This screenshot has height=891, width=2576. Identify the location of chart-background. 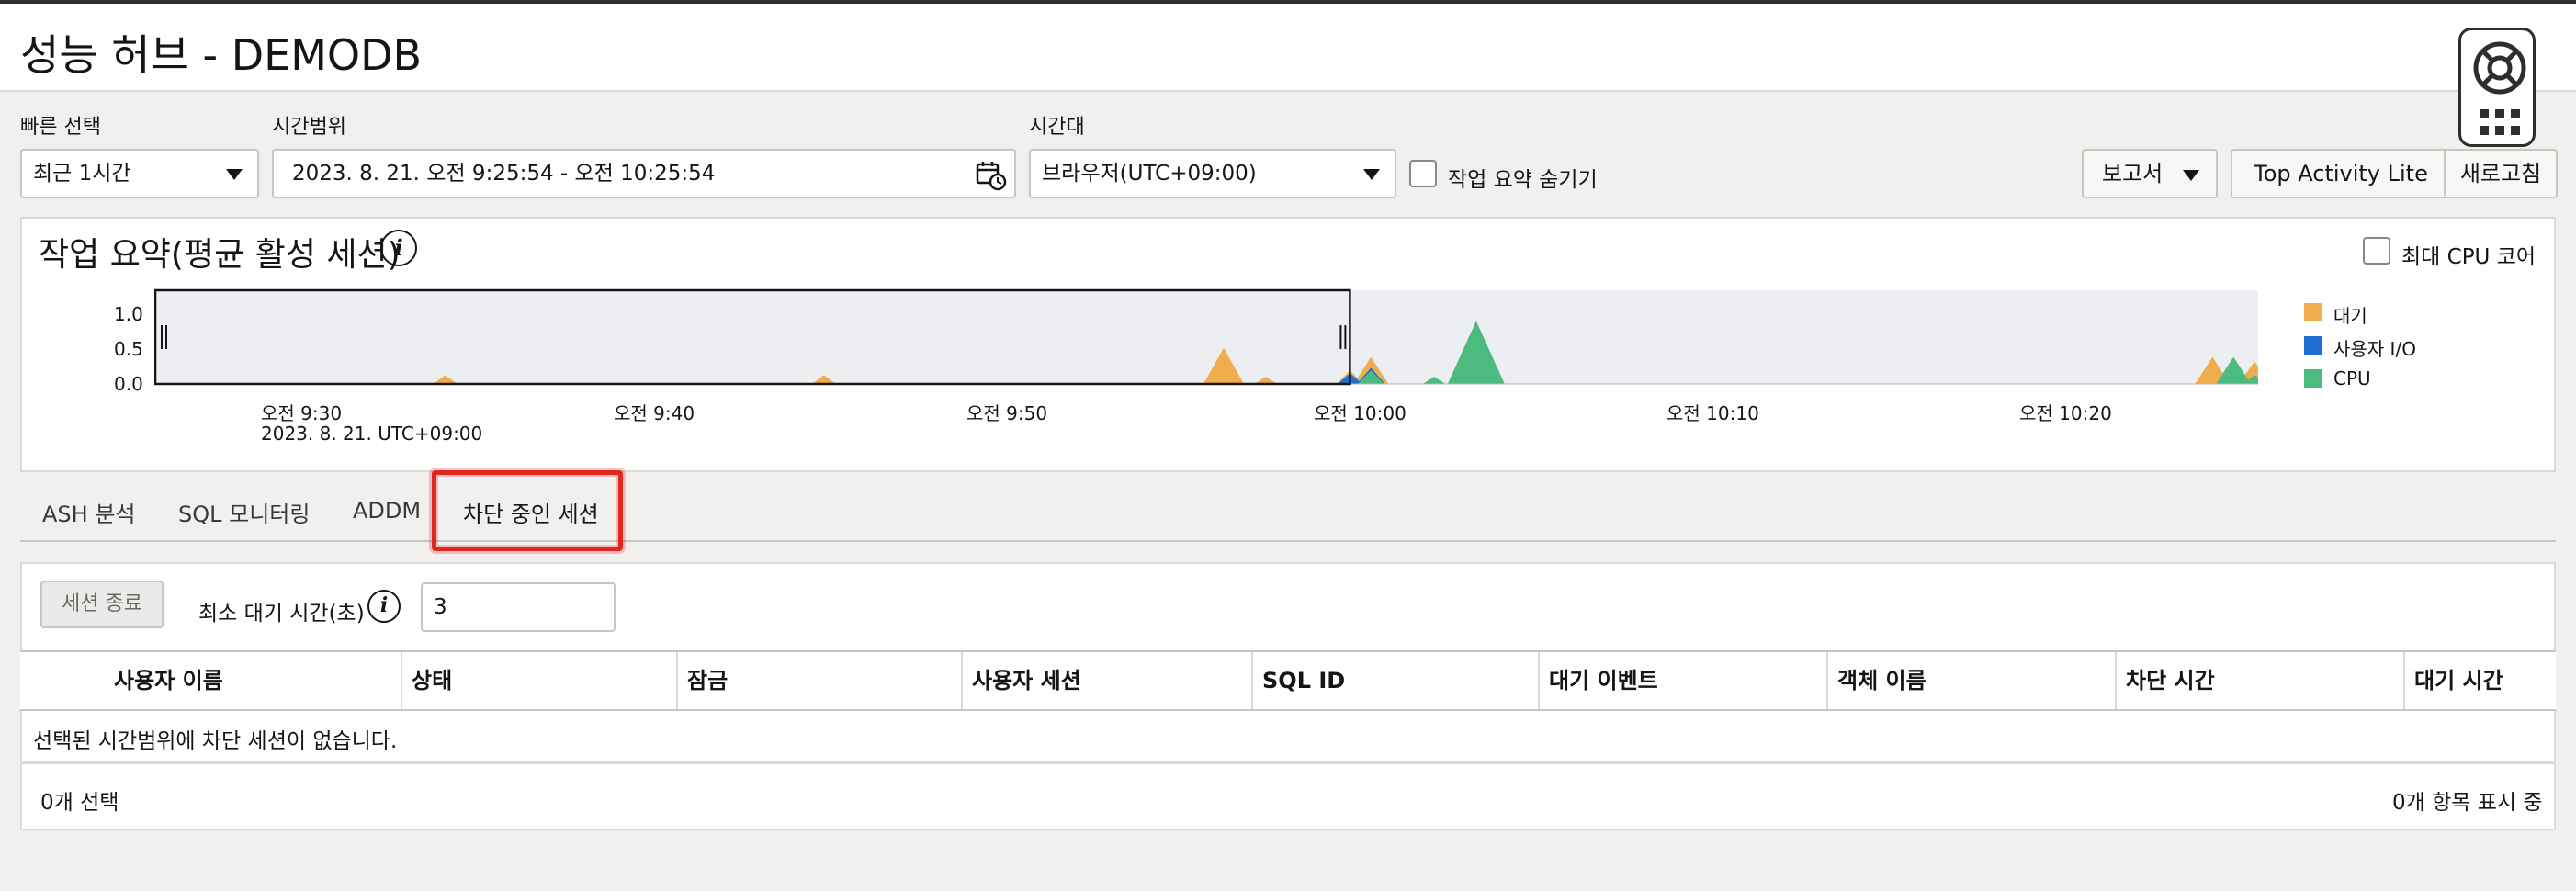
(1206, 337).